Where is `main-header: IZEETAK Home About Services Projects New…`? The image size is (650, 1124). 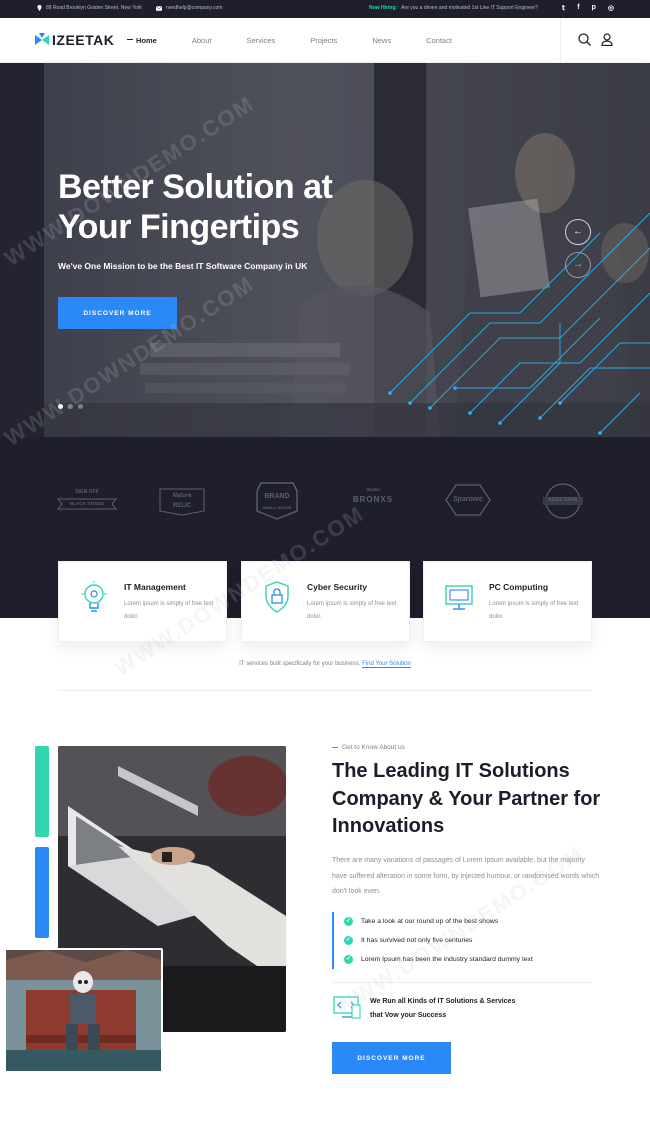 main-header: IZEETAK Home About Services Projects New… is located at coordinates (325, 40).